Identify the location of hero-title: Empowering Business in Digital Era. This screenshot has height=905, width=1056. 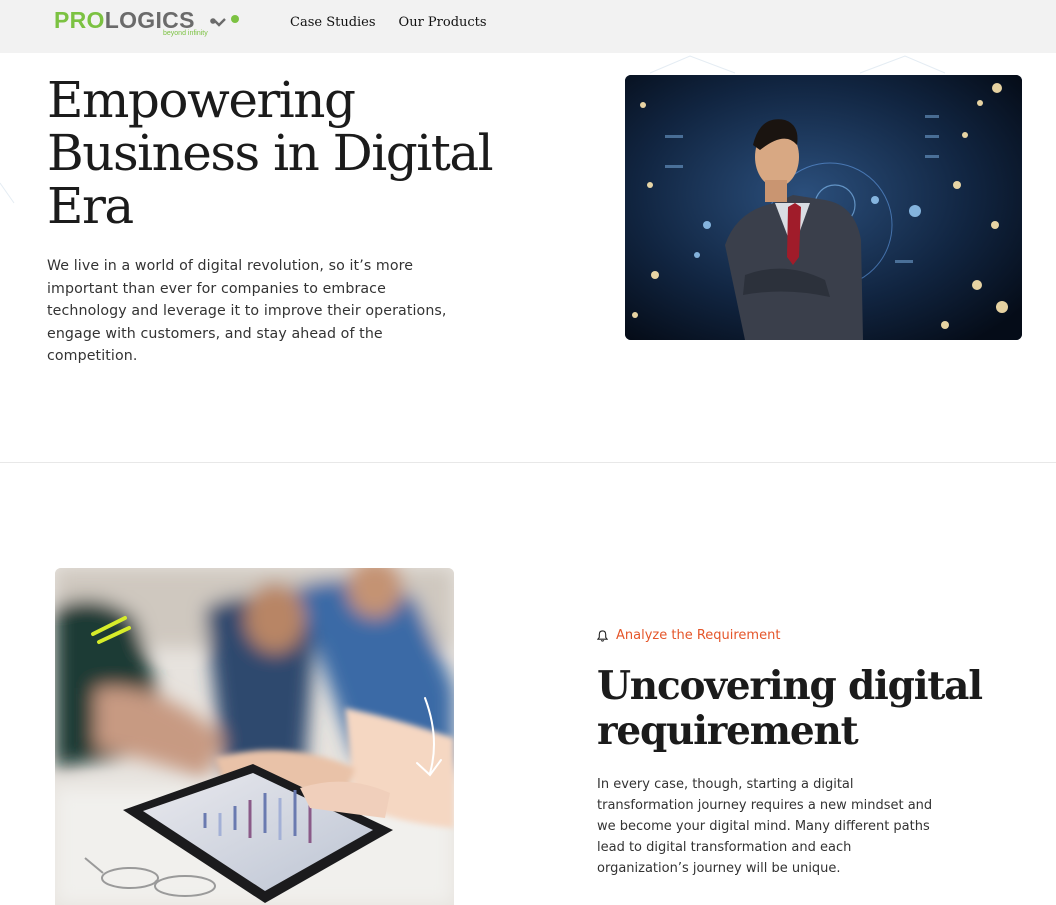
(297, 153).